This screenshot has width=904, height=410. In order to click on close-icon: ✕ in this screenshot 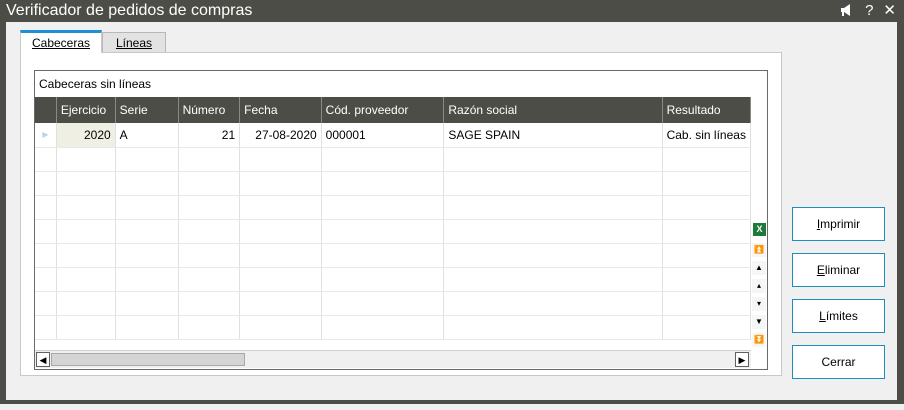, I will do `click(889, 12)`.